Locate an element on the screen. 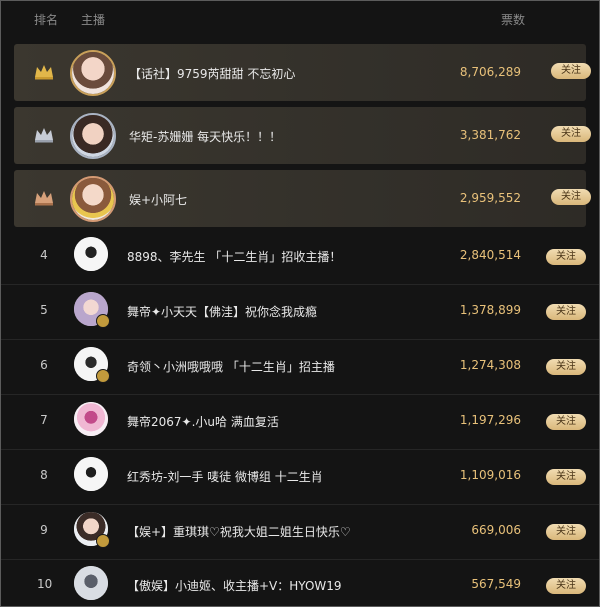 The width and height of the screenshot is (600, 607). table-row: 6 奇领丶小洲哦哦哦 「十二生肖」招主播 1,274,308 关注 is located at coordinates (300, 367).